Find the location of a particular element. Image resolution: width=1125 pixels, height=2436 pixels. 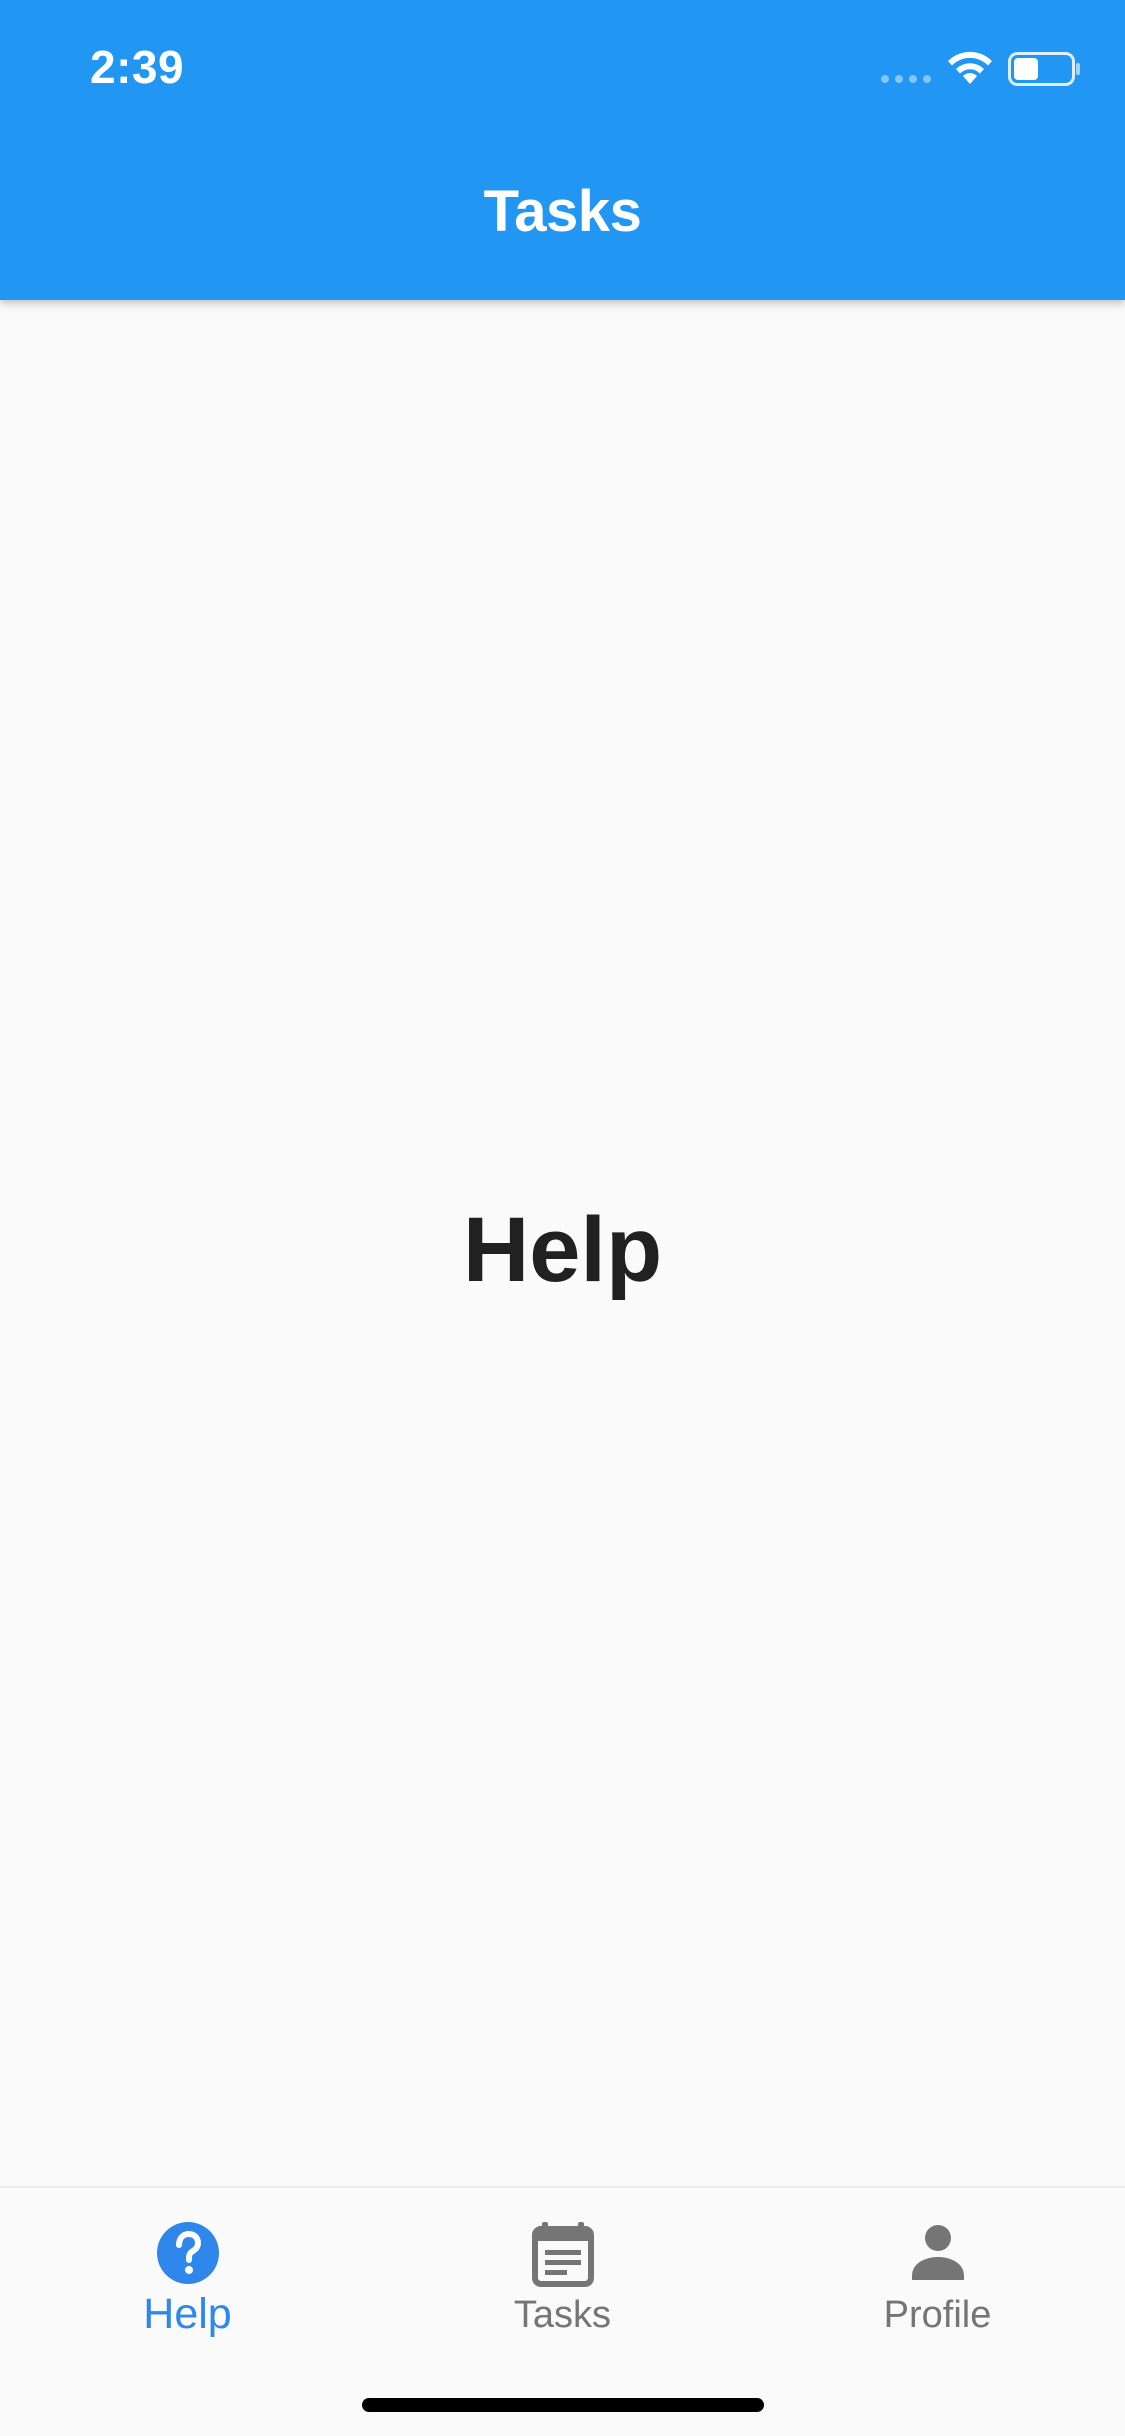

event-note-icon is located at coordinates (562, 2254).